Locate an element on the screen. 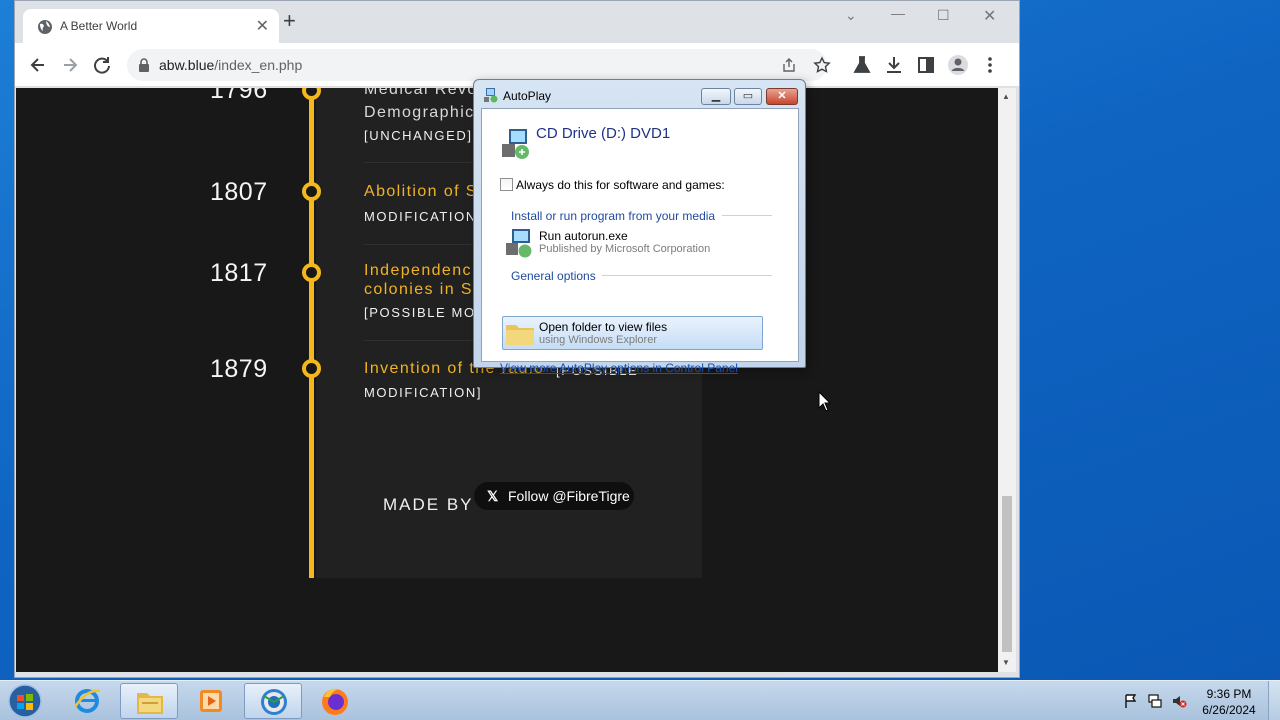 The width and height of the screenshot is (1280, 720). clock-date: 6/26/2024 is located at coordinates (1229, 710).